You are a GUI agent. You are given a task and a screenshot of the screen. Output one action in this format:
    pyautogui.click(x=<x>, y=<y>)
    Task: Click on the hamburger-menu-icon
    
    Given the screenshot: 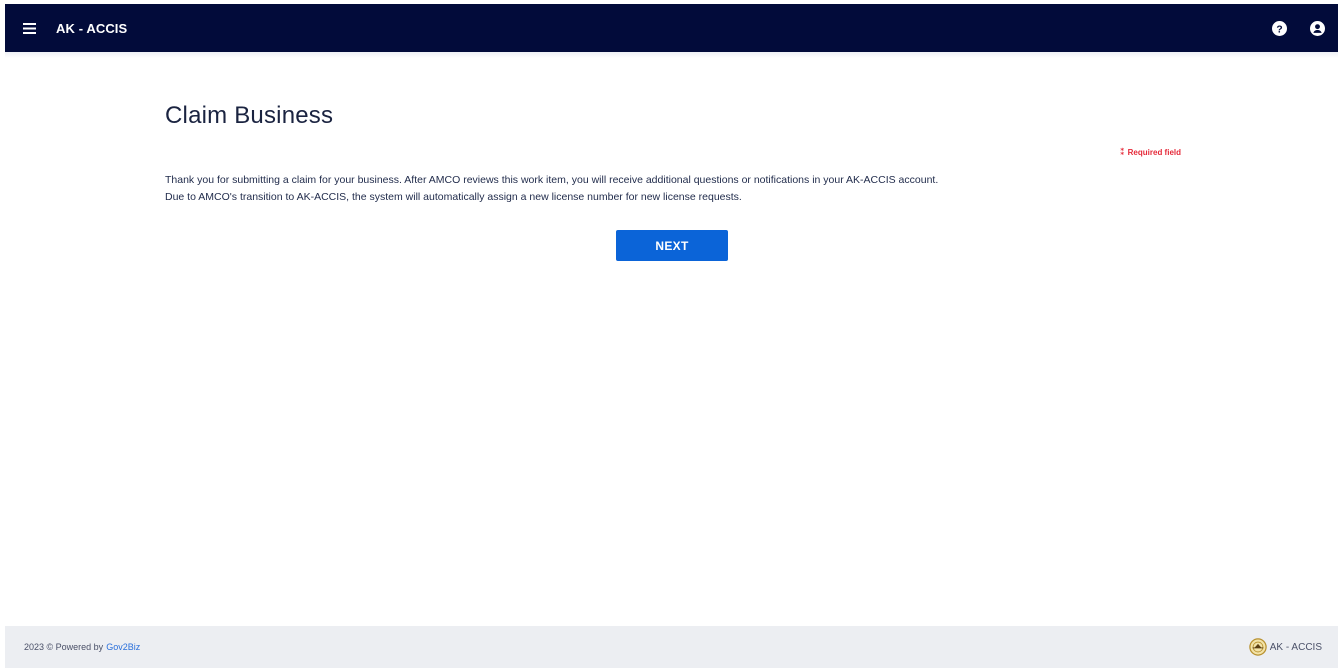 What is the action you would take?
    pyautogui.click(x=29, y=28)
    